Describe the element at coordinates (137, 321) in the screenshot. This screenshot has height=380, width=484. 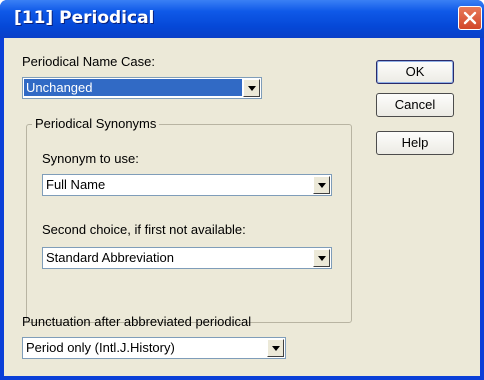
I see `punctuation-label: Punctuation after abbreviated periodical` at that location.